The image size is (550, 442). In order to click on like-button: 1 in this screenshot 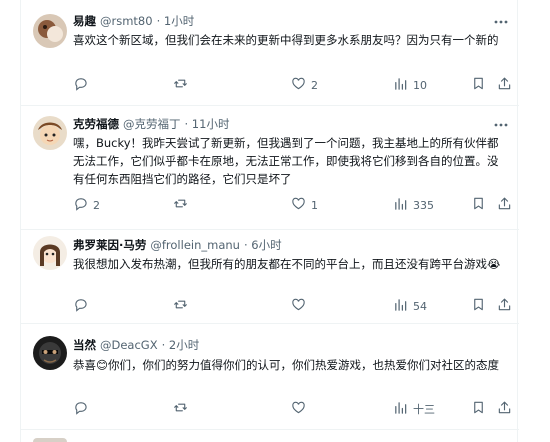, I will do `click(304, 205)`.